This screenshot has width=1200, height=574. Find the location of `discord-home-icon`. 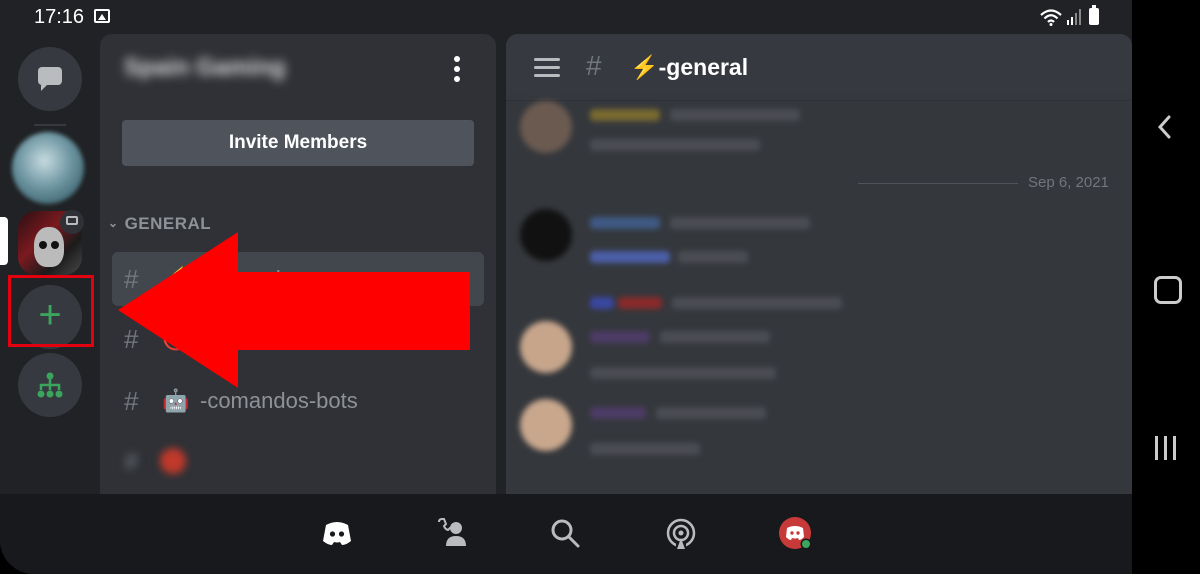

discord-home-icon is located at coordinates (337, 533).